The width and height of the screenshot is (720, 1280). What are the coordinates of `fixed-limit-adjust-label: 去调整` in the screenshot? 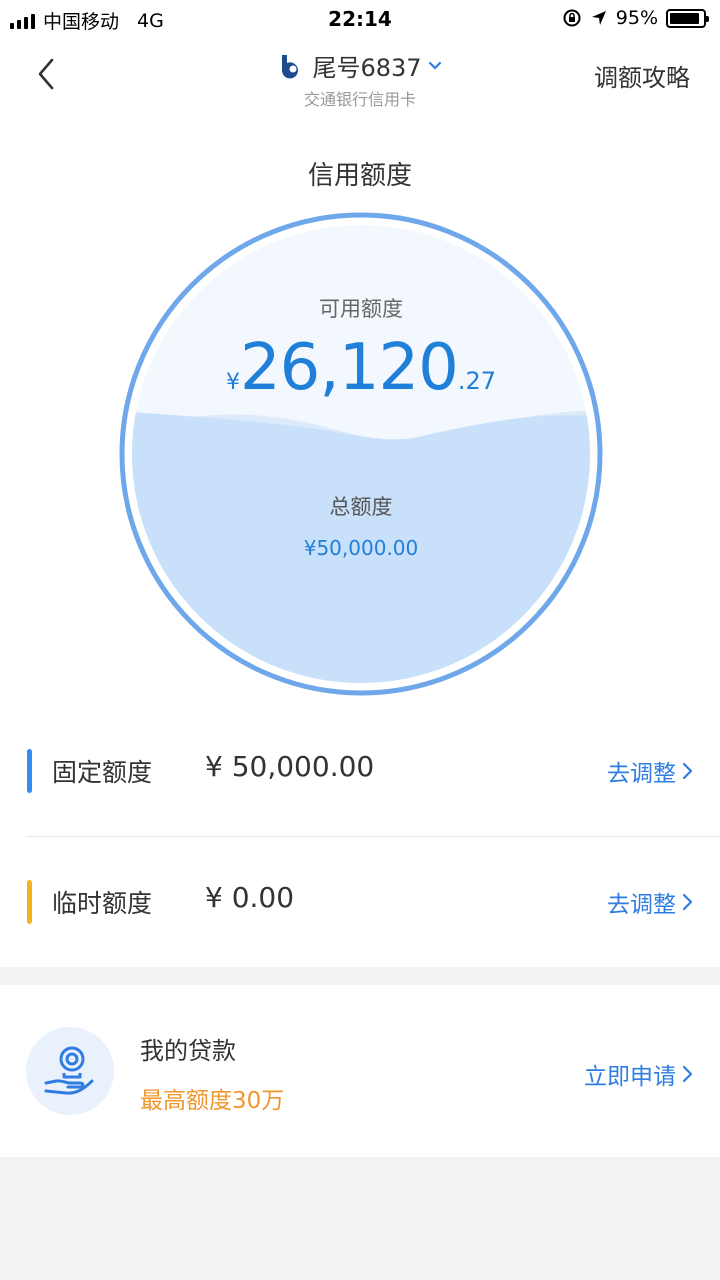 It's located at (641, 774).